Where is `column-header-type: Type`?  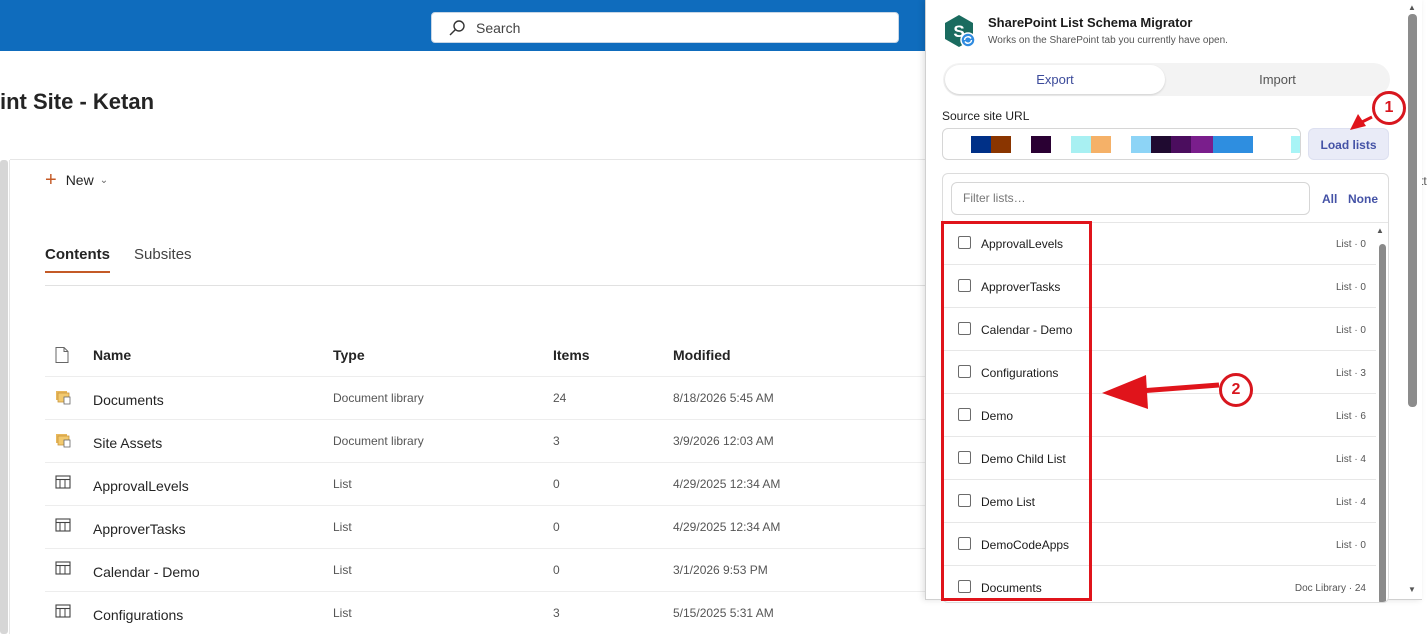
column-header-type: Type is located at coordinates (349, 355).